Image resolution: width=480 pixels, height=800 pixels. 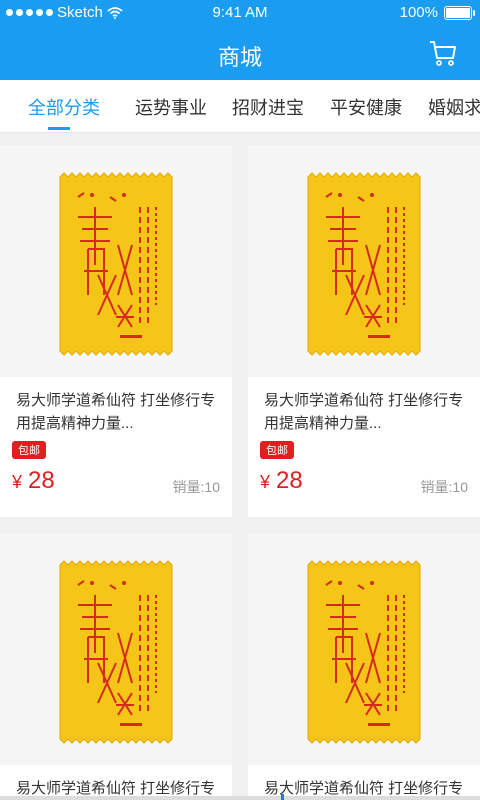 I want to click on page-title: 商城, so click(x=239, y=57).